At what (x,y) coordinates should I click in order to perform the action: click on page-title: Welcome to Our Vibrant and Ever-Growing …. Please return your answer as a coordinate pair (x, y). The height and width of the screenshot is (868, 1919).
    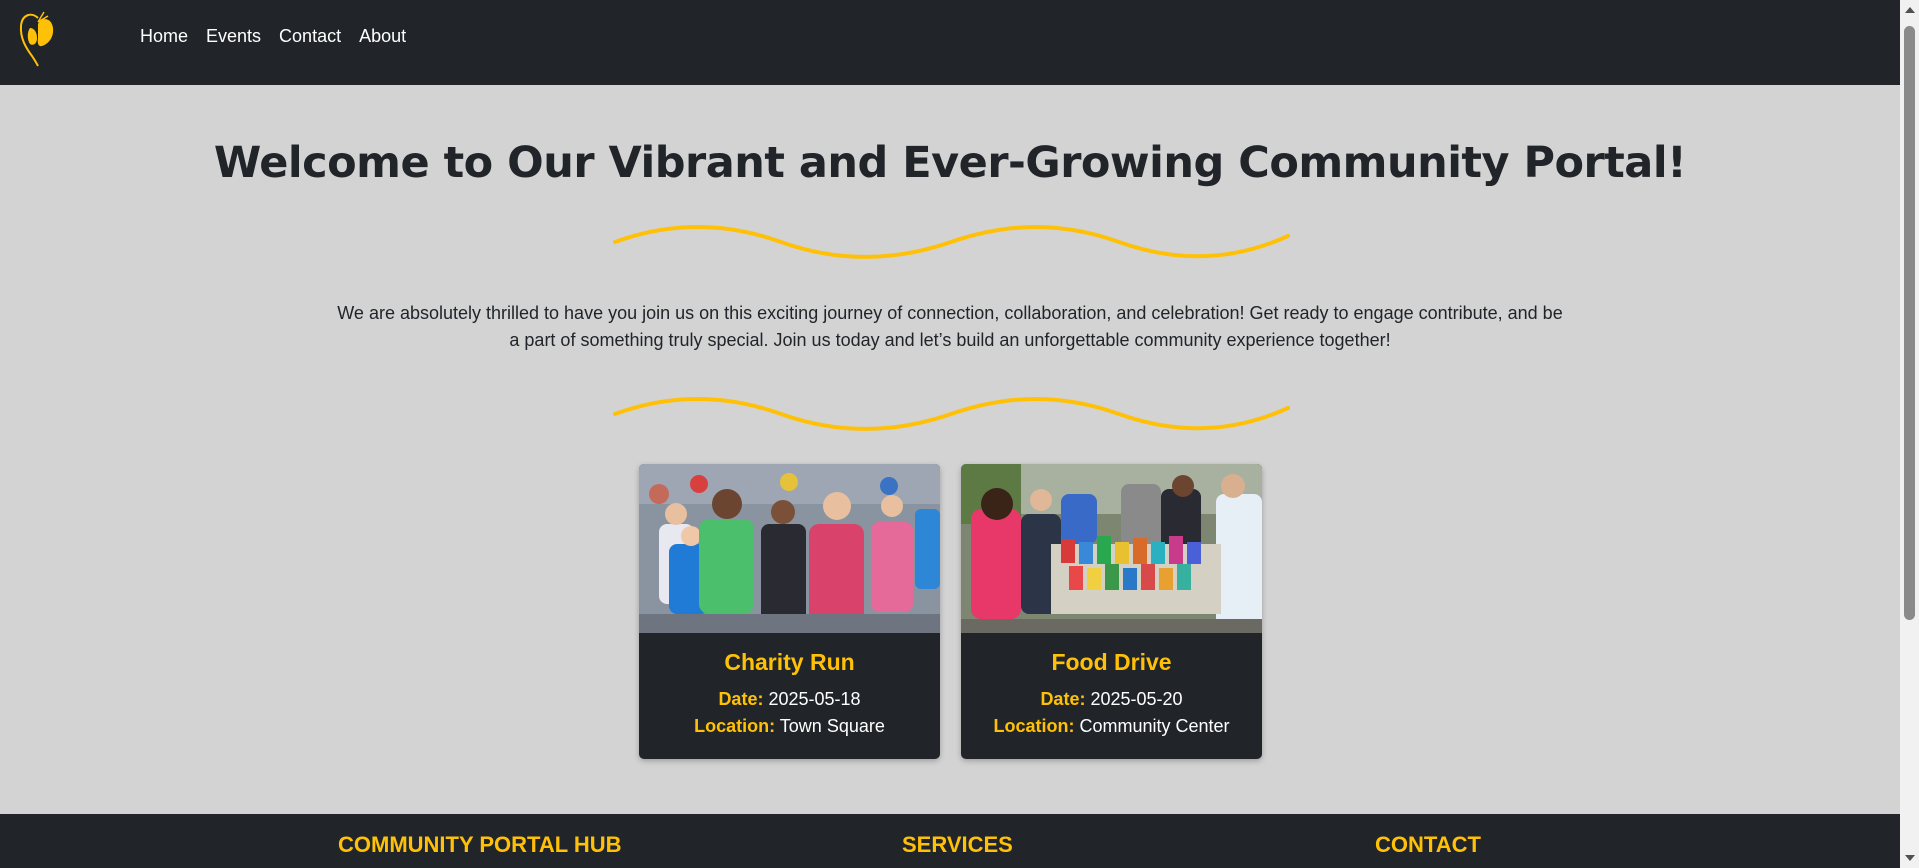
    Looking at the image, I should click on (950, 163).